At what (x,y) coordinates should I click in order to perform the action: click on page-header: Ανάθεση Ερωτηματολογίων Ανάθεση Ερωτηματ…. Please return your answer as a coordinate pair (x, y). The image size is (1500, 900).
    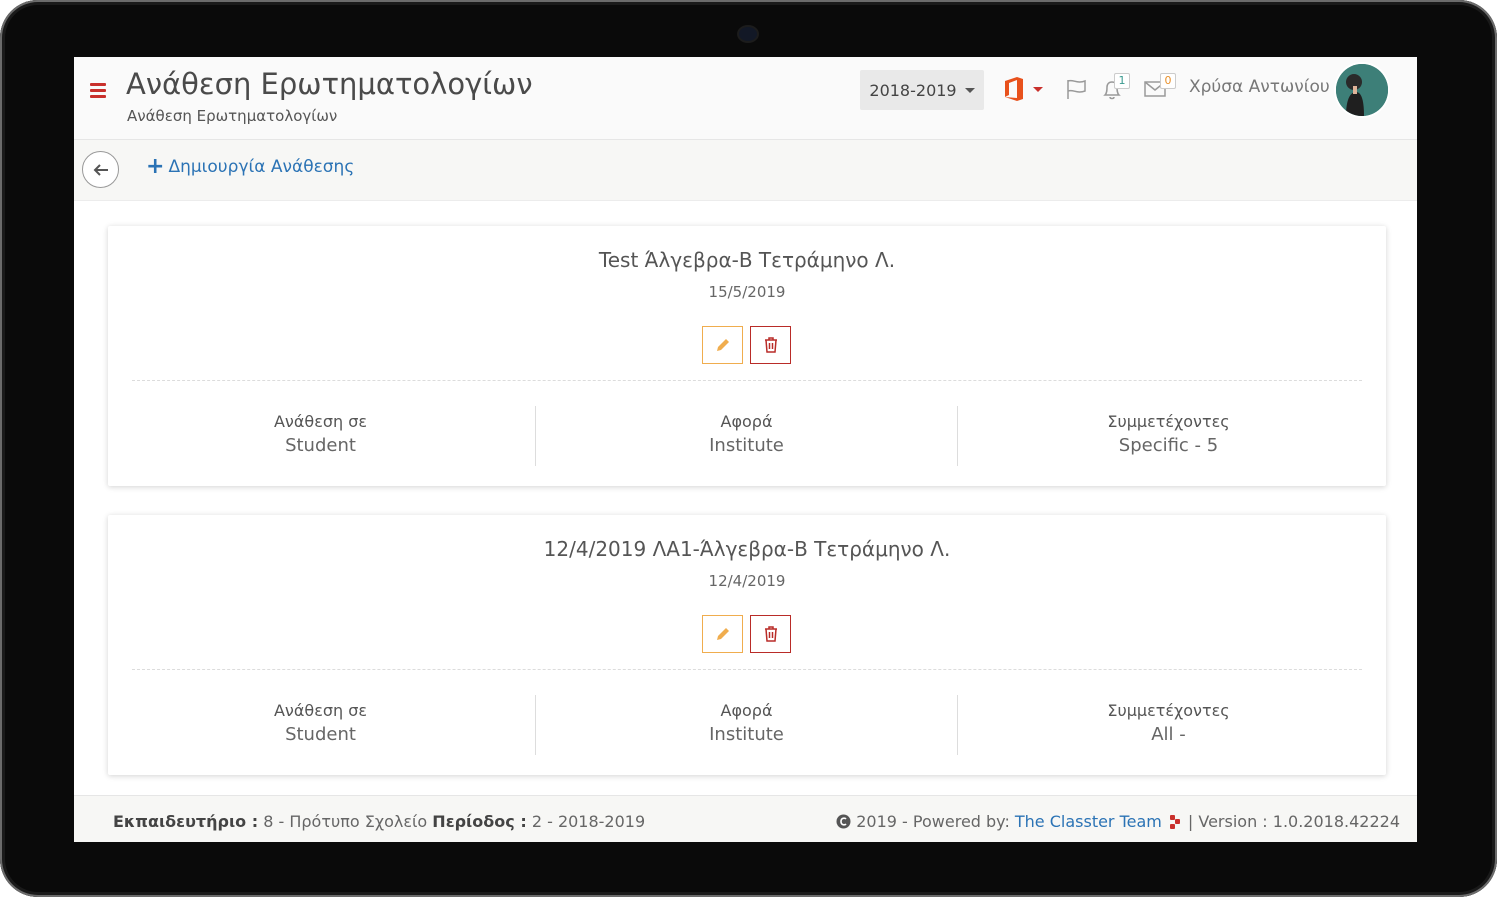
    Looking at the image, I should click on (745, 98).